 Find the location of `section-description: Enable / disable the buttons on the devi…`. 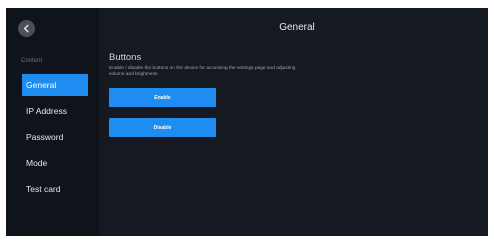

section-description: Enable / disable the buttons on the devi… is located at coordinates (202, 71).